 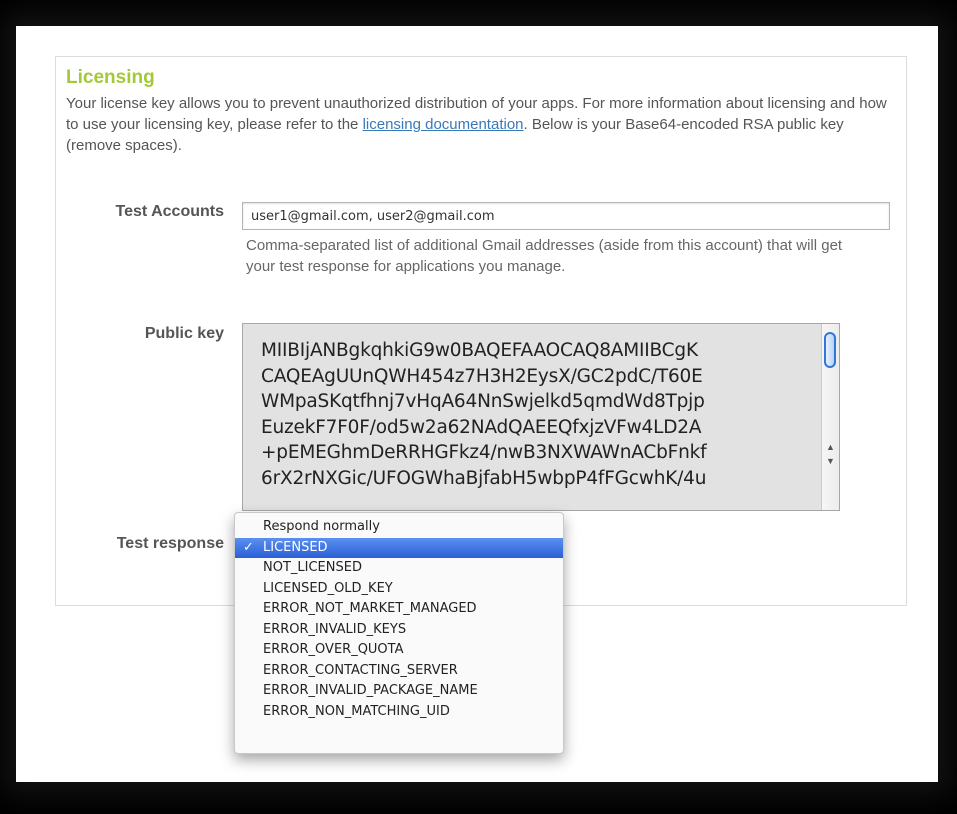 What do you see at coordinates (830, 447) in the screenshot?
I see `scroll-up-icon: ▲` at bounding box center [830, 447].